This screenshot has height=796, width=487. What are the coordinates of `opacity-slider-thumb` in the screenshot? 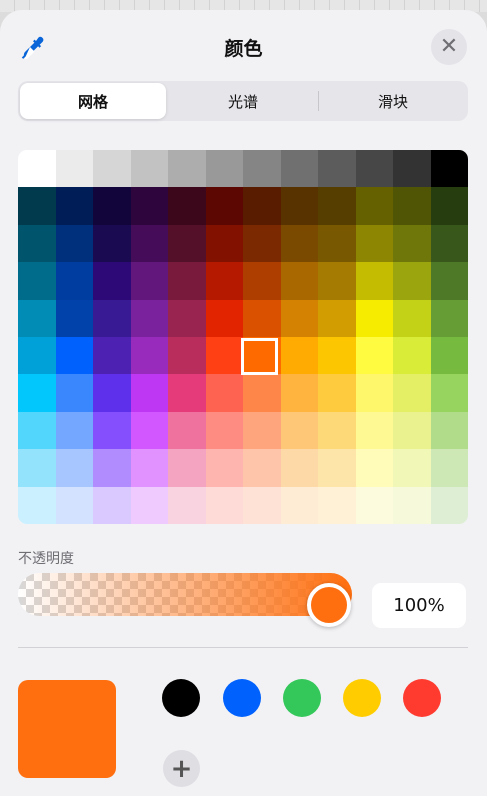 It's located at (329, 605).